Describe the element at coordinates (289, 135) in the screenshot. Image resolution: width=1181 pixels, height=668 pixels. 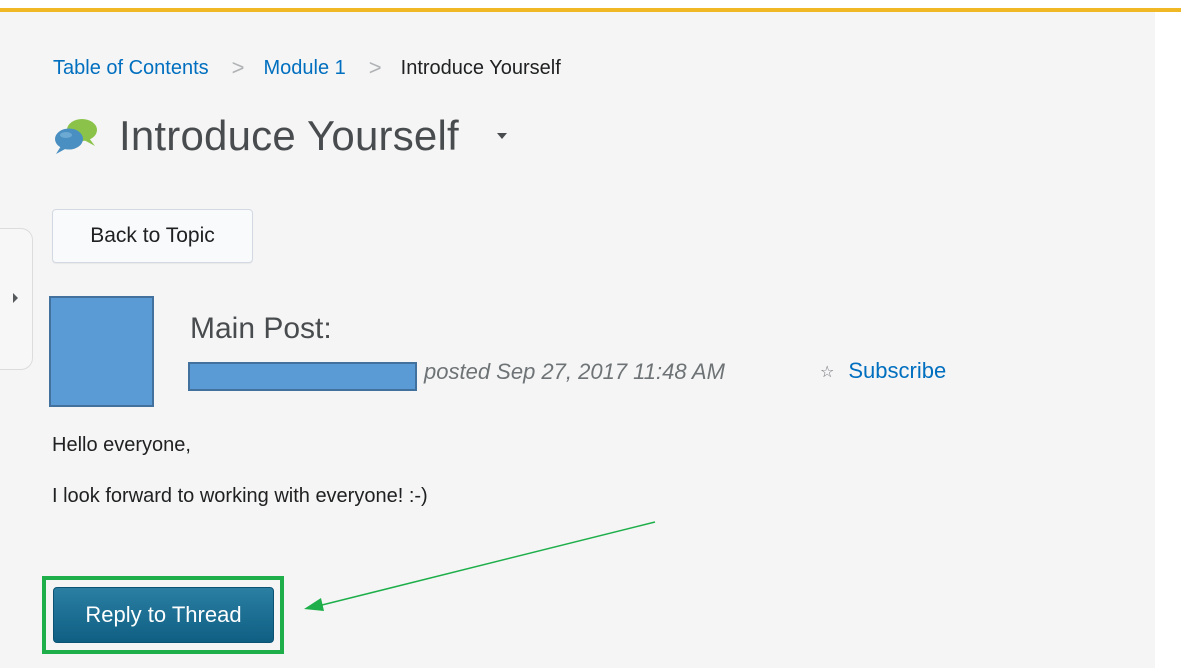
I see `page-title: Introduce Yourself` at that location.